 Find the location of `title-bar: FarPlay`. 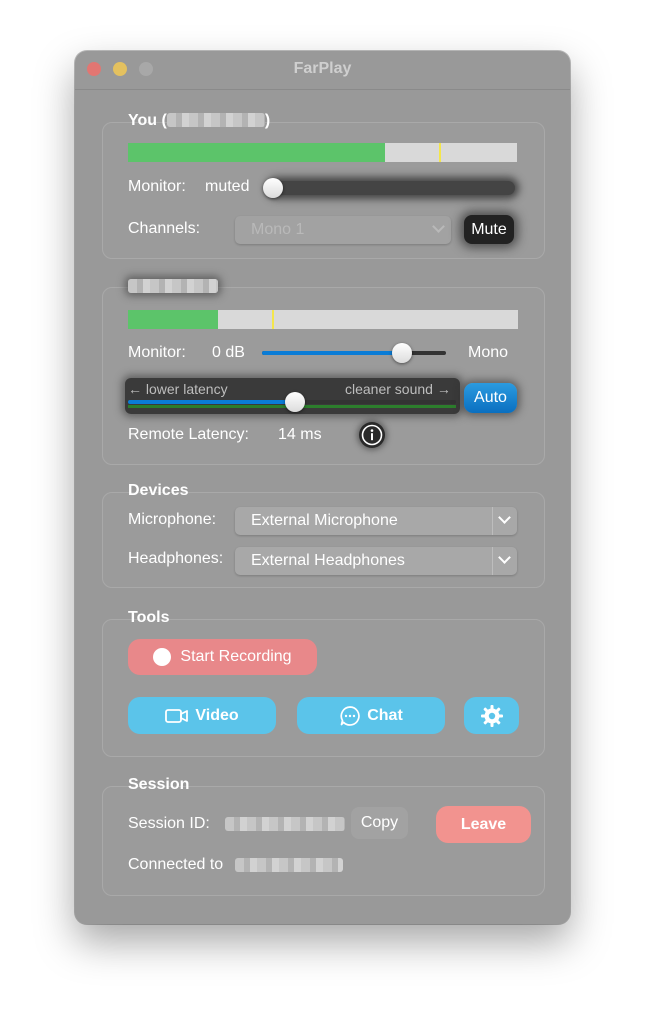

title-bar: FarPlay is located at coordinates (322, 70).